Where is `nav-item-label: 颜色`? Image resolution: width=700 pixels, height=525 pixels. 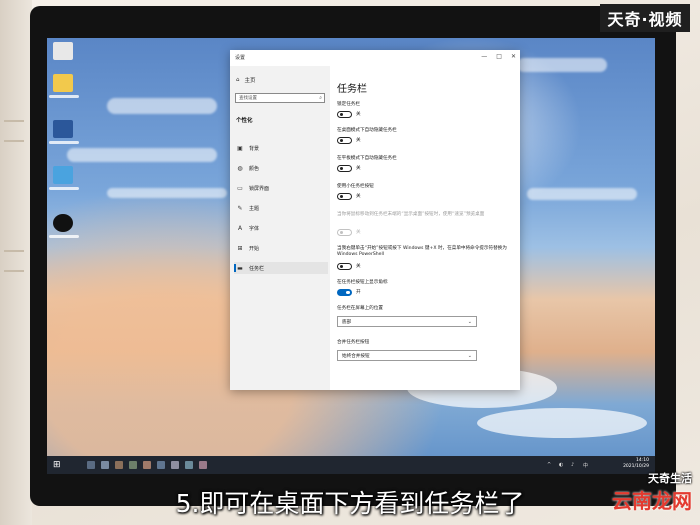 nav-item-label: 颜色 is located at coordinates (254, 168).